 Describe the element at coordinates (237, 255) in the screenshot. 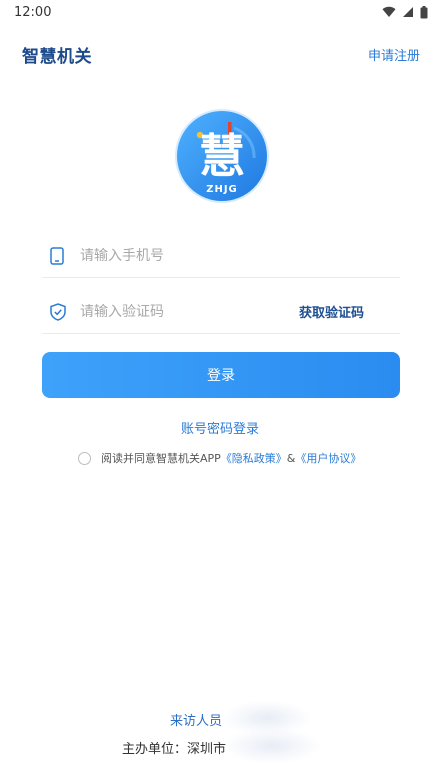

I see `phone-input` at that location.